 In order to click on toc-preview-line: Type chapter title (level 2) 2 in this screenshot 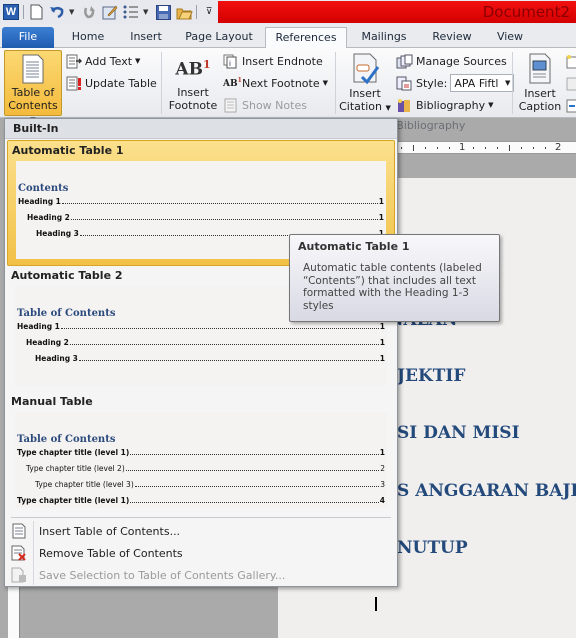, I will do `click(205, 468)`.